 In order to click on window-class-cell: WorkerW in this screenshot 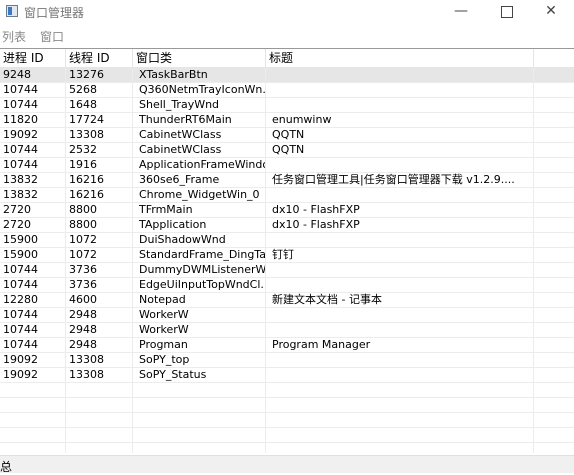, I will do `click(199, 330)`.